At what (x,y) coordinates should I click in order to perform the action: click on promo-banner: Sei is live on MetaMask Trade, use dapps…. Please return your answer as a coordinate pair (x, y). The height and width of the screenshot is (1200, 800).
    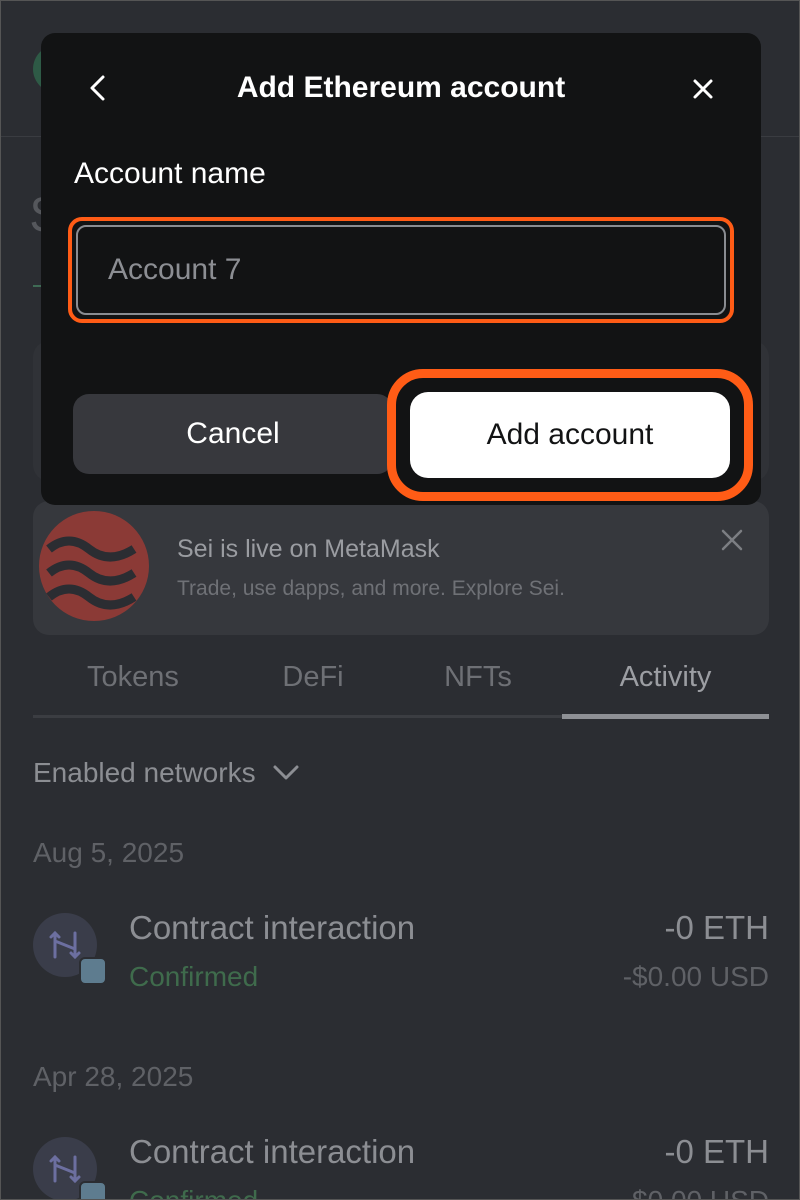
    Looking at the image, I should click on (401, 568).